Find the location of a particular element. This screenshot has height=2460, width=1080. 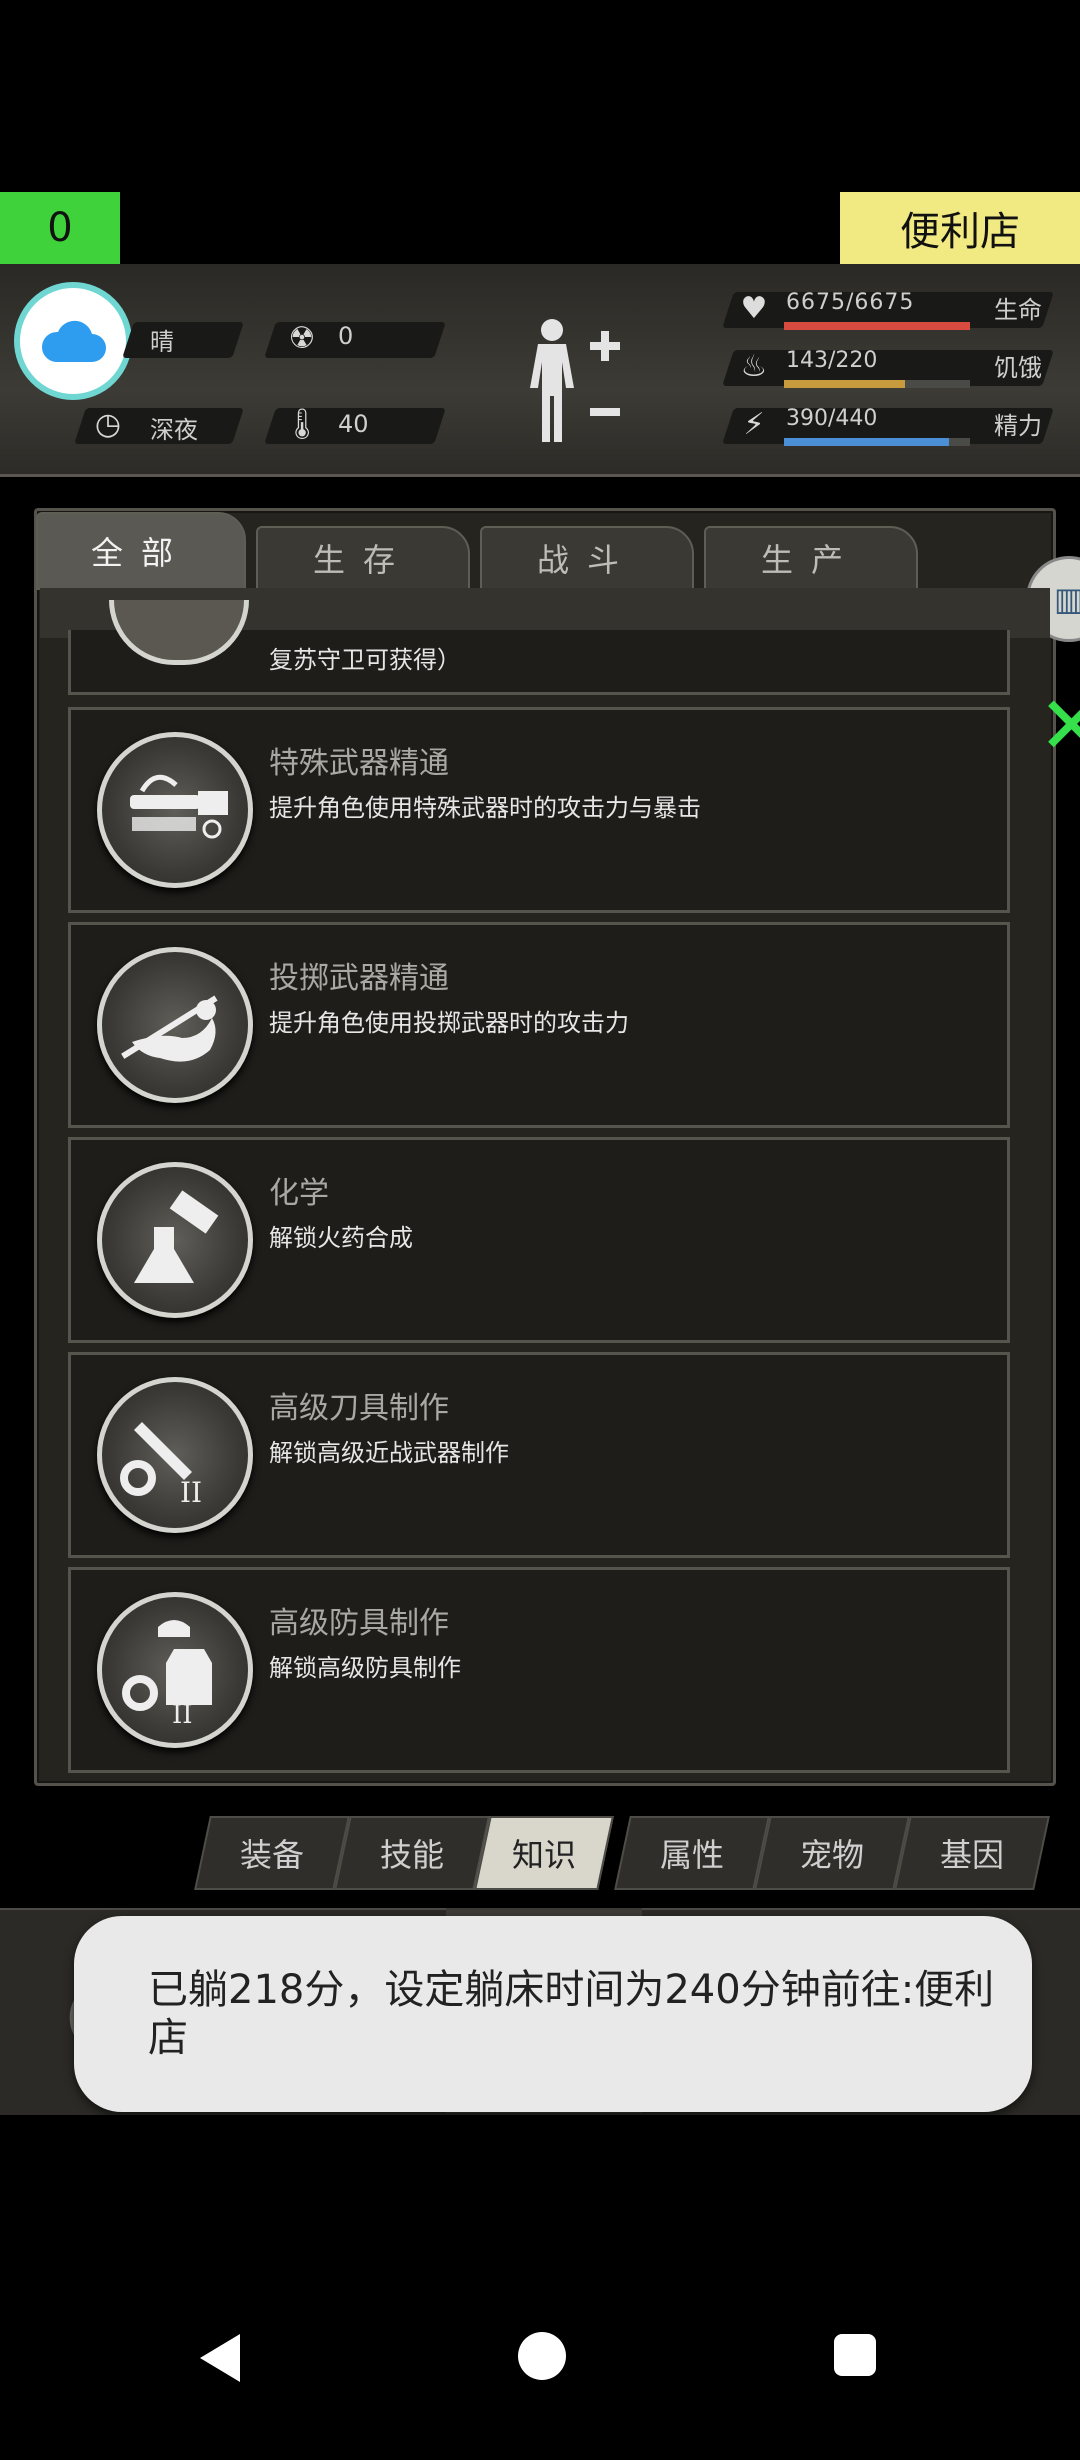

convenience-store-button: 便利店 is located at coordinates (960, 228).